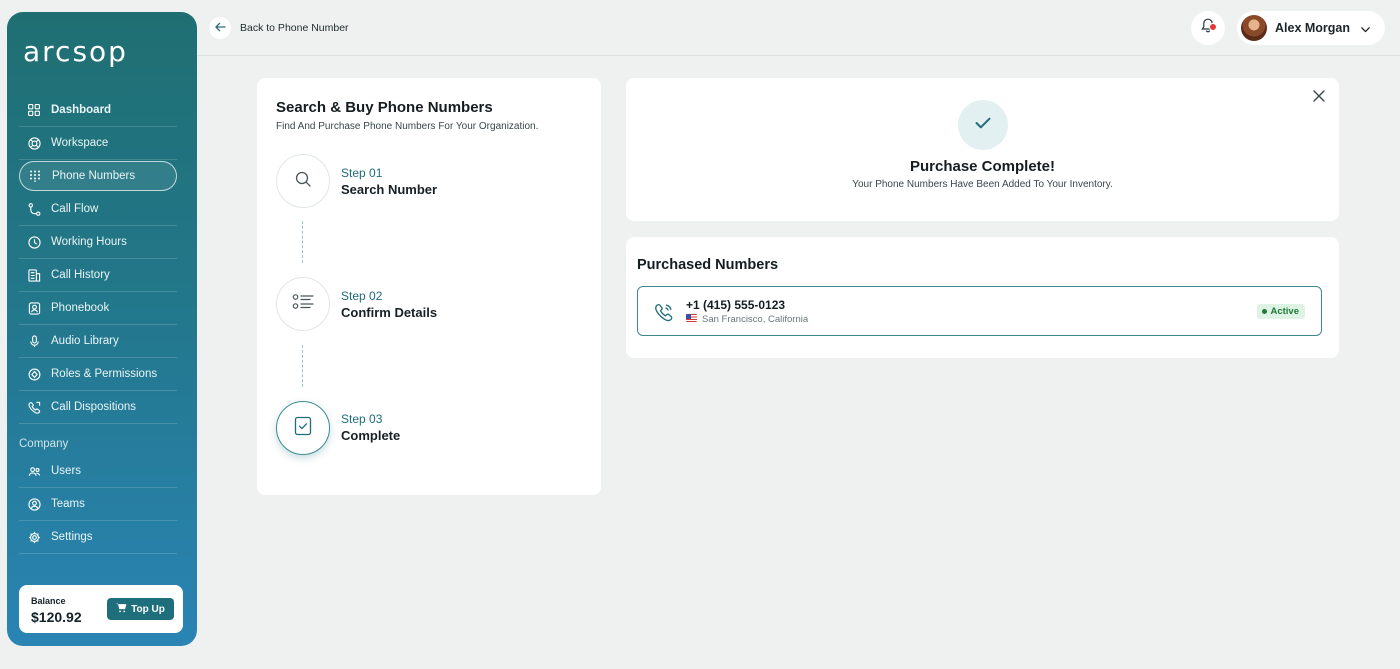  What do you see at coordinates (362, 173) in the screenshot?
I see `step-1-number: Step 01` at bounding box center [362, 173].